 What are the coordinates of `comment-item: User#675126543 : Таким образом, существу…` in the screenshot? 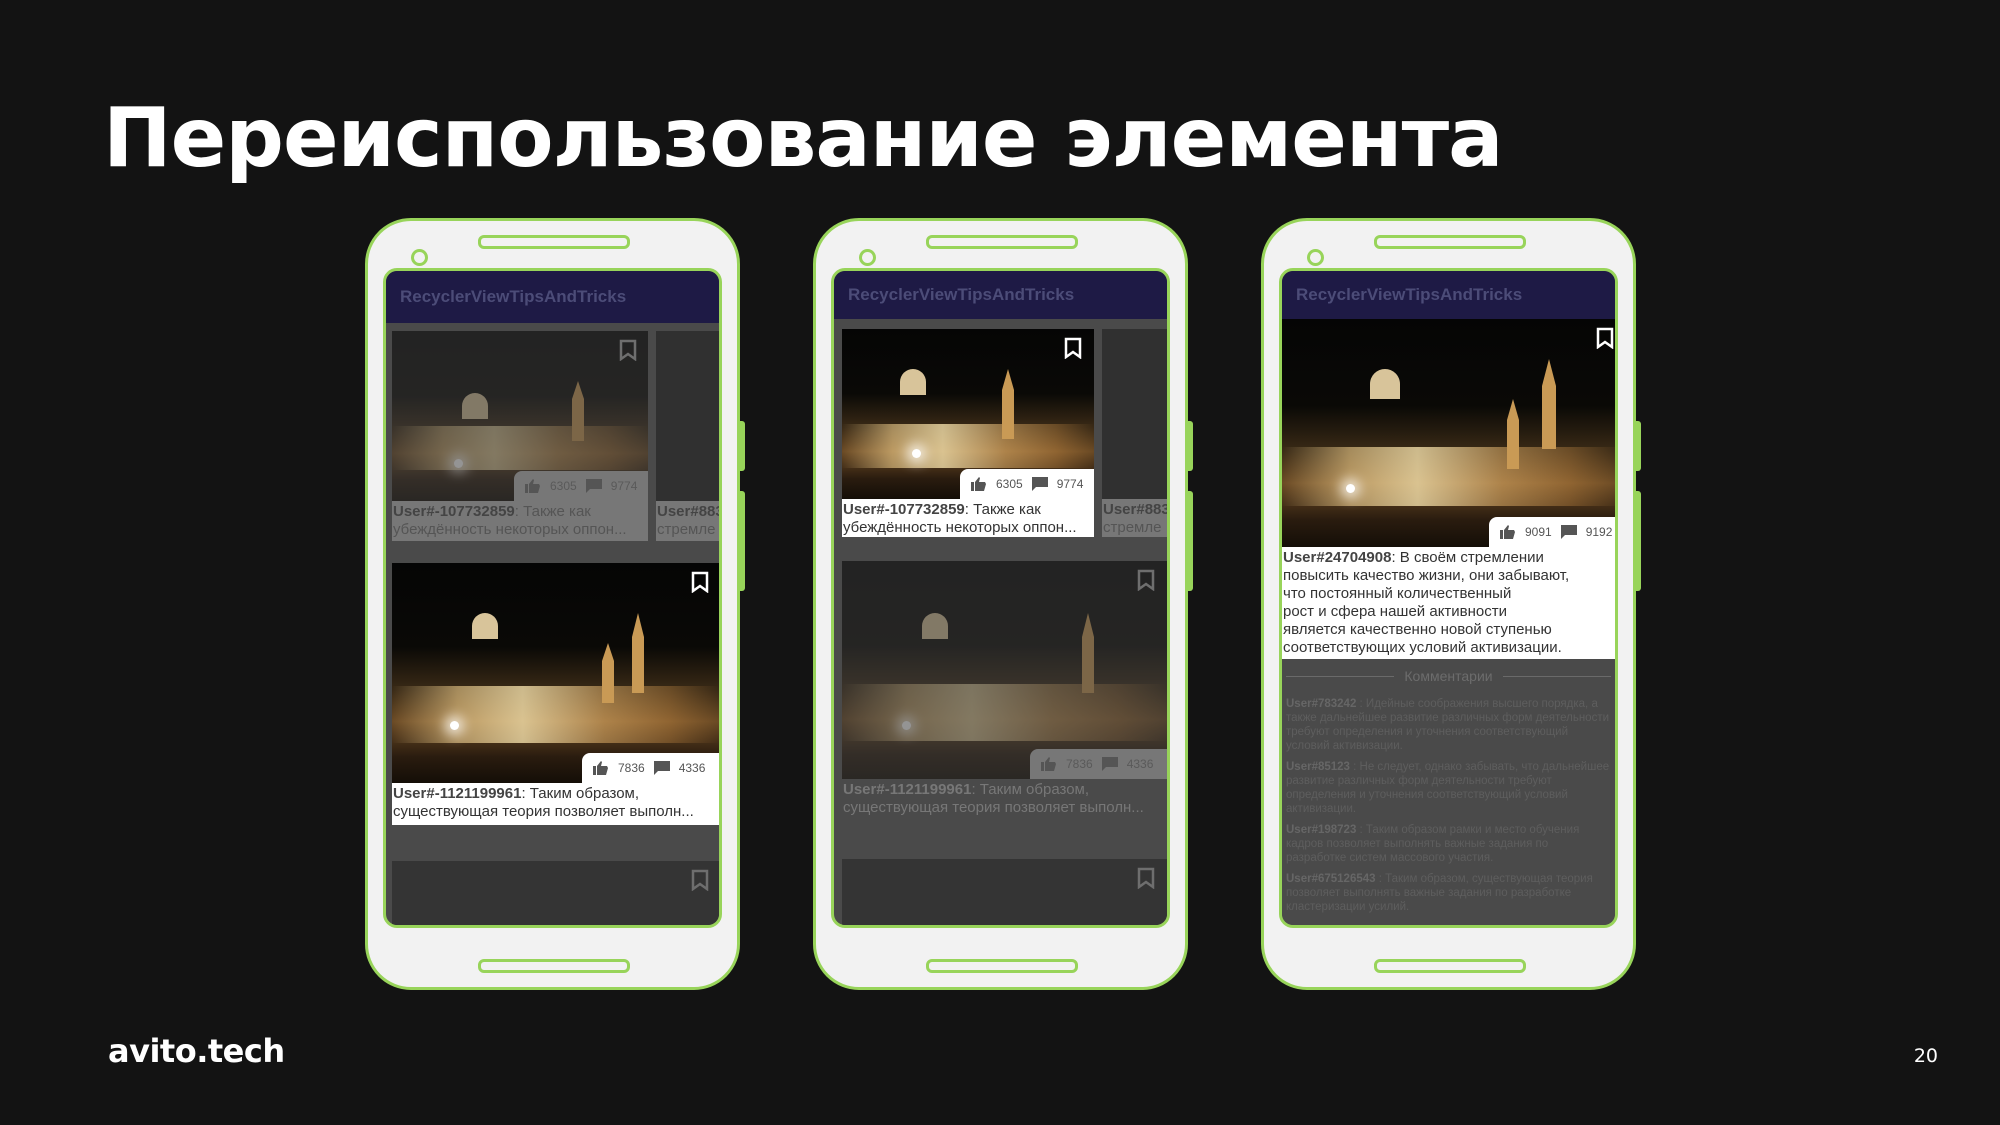 It's located at (1439, 893).